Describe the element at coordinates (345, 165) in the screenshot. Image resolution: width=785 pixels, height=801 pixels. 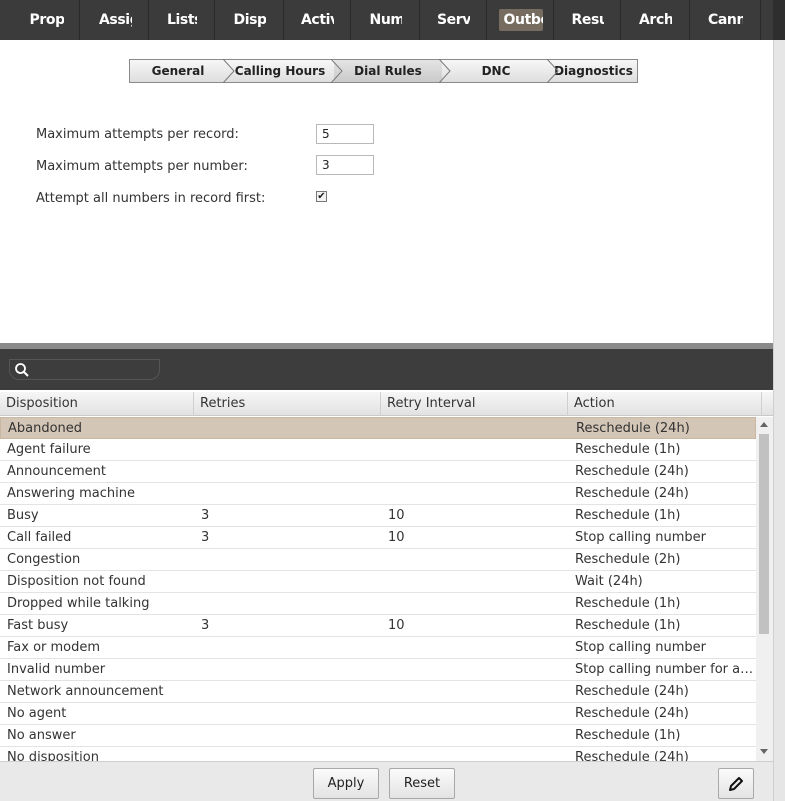
I see `max-attempts-number-input` at that location.